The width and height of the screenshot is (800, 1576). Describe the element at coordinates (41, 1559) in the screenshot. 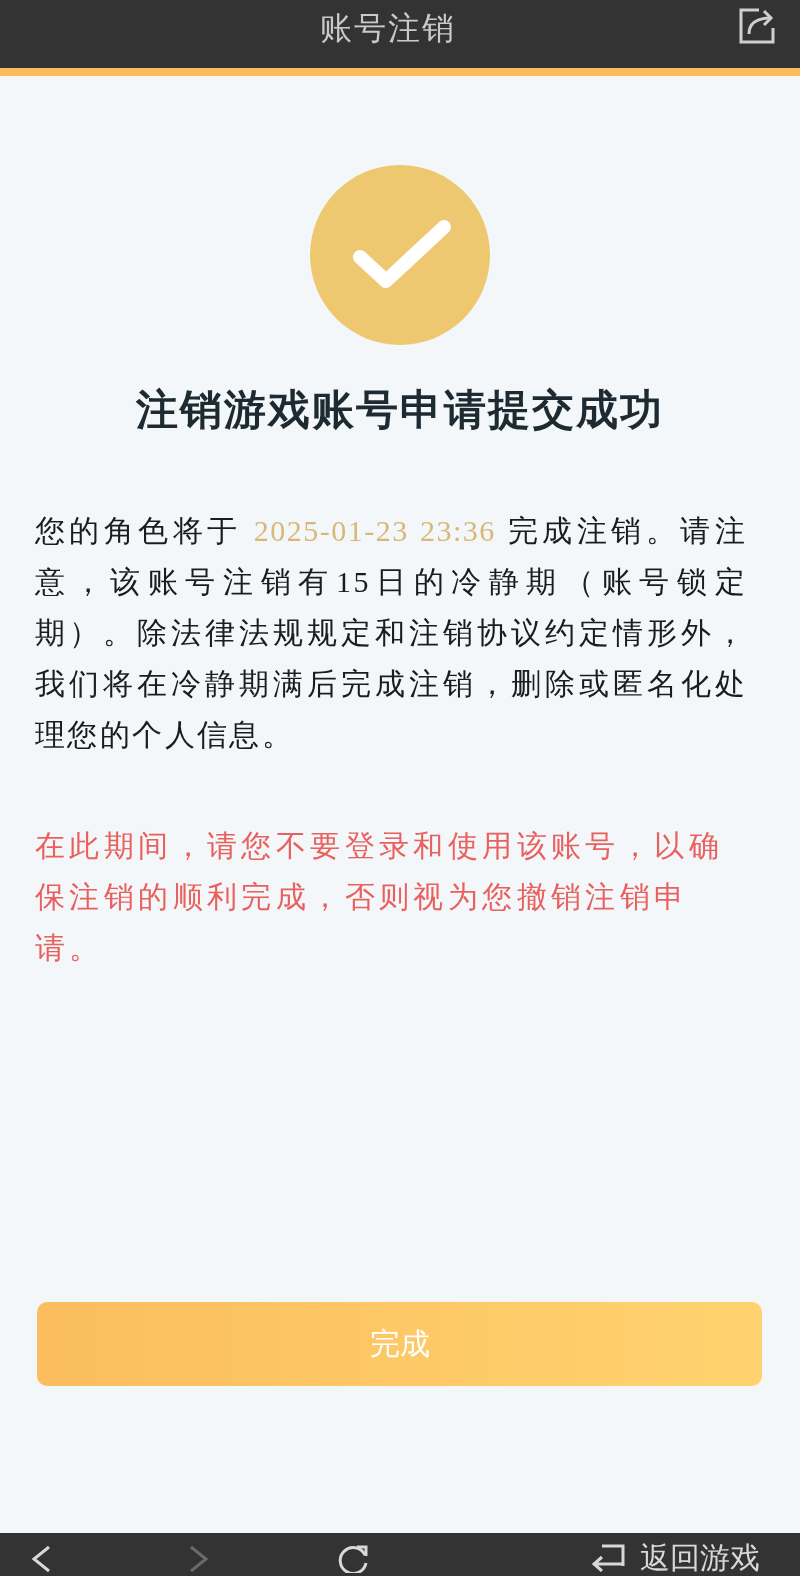

I see `back-icon` at that location.